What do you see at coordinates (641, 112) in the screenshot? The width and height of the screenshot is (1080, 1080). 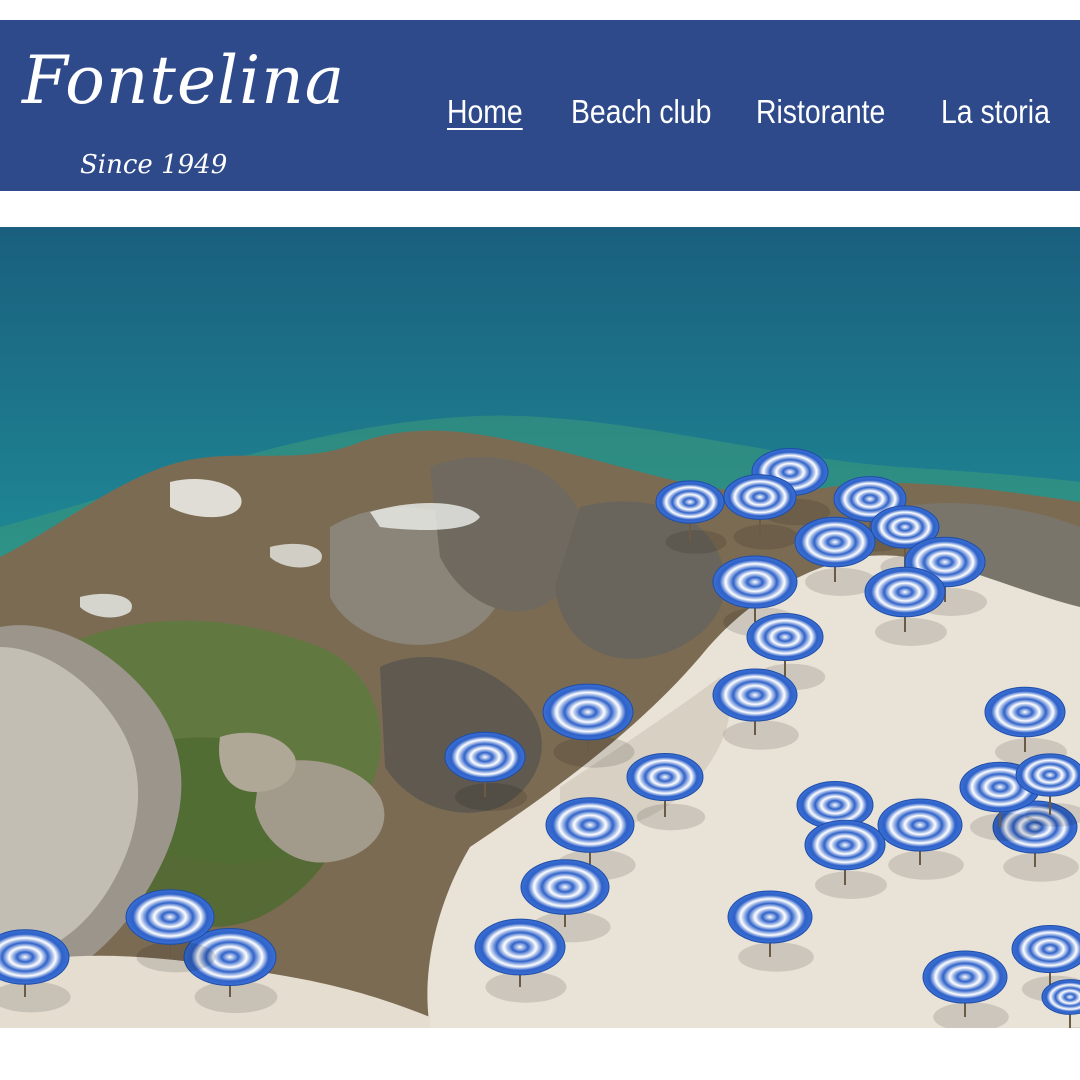 I see `nav-beach-club: Beach club` at bounding box center [641, 112].